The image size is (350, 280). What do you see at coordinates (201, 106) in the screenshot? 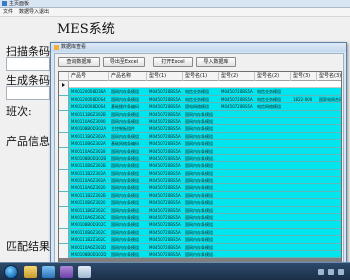
I see `table-cell: 国电网络模组` at bounding box center [201, 106].